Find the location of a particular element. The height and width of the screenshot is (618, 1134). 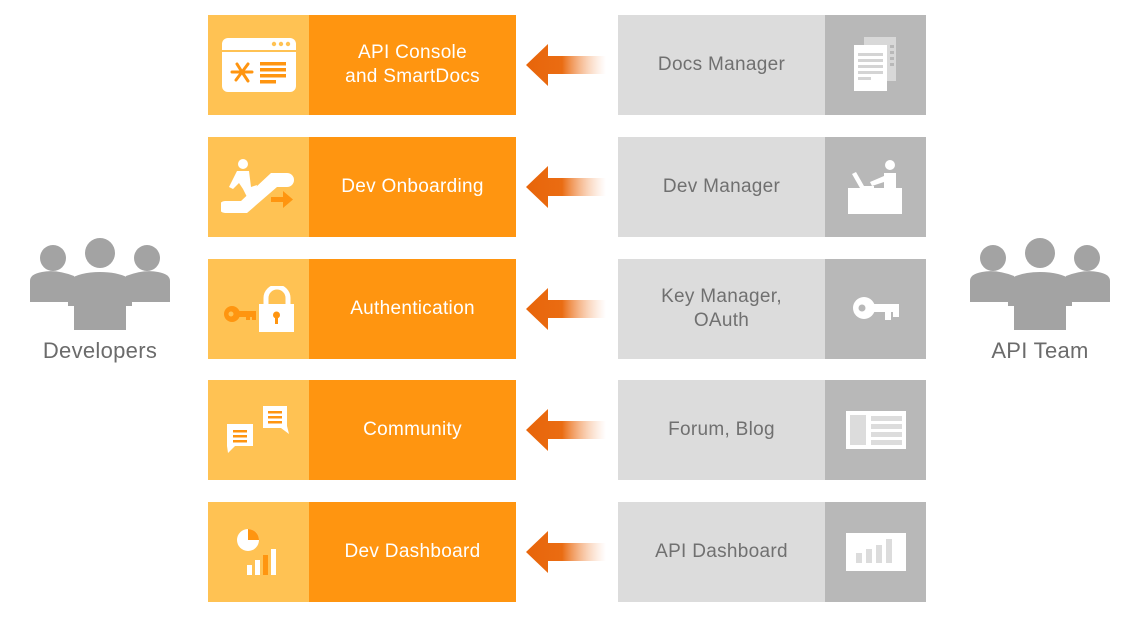

team-tool-label: Docs Manager is located at coordinates (721, 64).